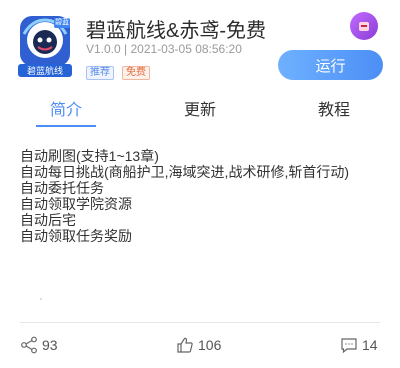  What do you see at coordinates (164, 49) in the screenshot?
I see `app-meta: V1.0.0 | 2021-03-05 08:56:20` at bounding box center [164, 49].